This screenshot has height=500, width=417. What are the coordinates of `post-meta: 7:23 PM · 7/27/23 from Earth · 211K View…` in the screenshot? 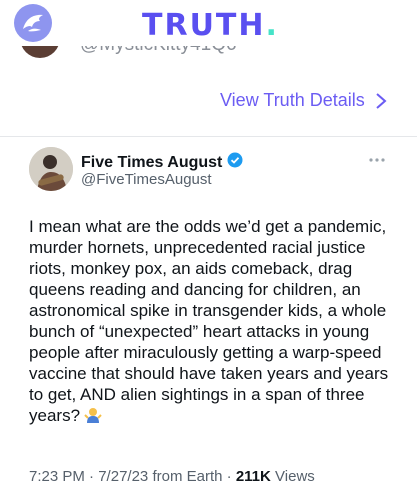 It's located at (172, 476).